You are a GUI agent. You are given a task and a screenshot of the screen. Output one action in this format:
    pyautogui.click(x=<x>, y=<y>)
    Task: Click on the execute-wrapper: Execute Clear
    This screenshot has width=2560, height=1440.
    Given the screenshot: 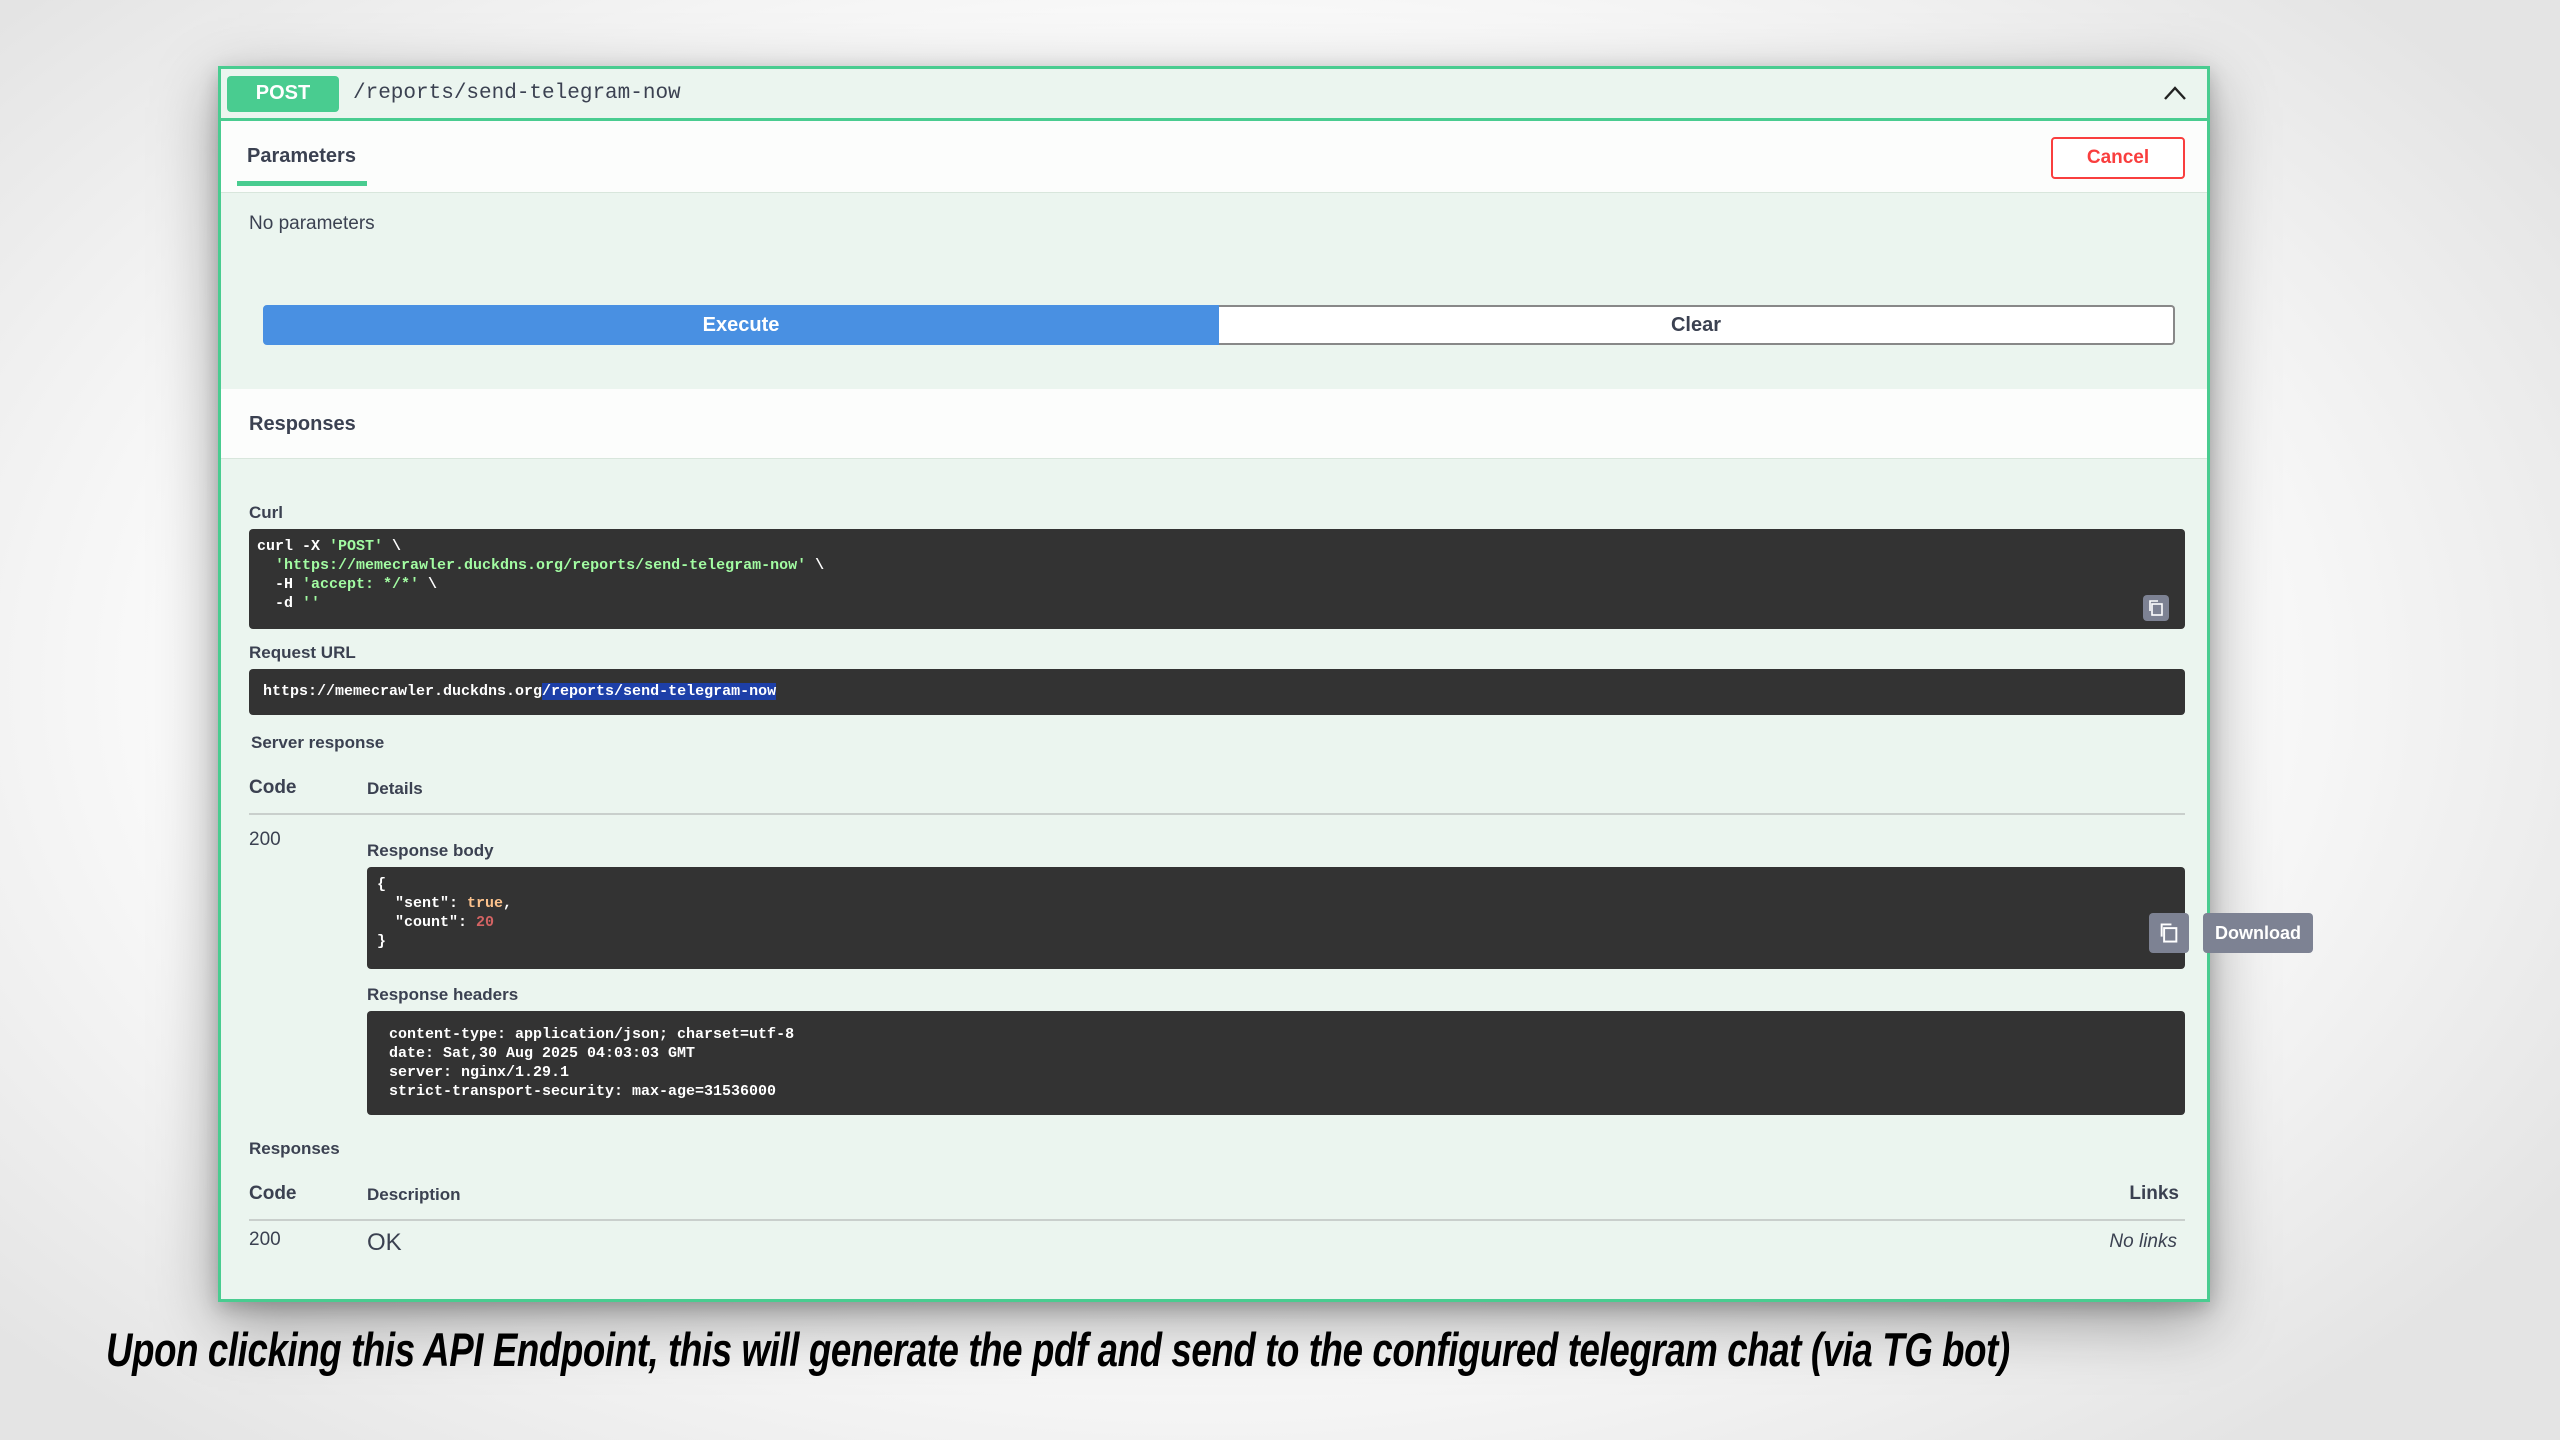 What is the action you would take?
    pyautogui.click(x=1219, y=325)
    